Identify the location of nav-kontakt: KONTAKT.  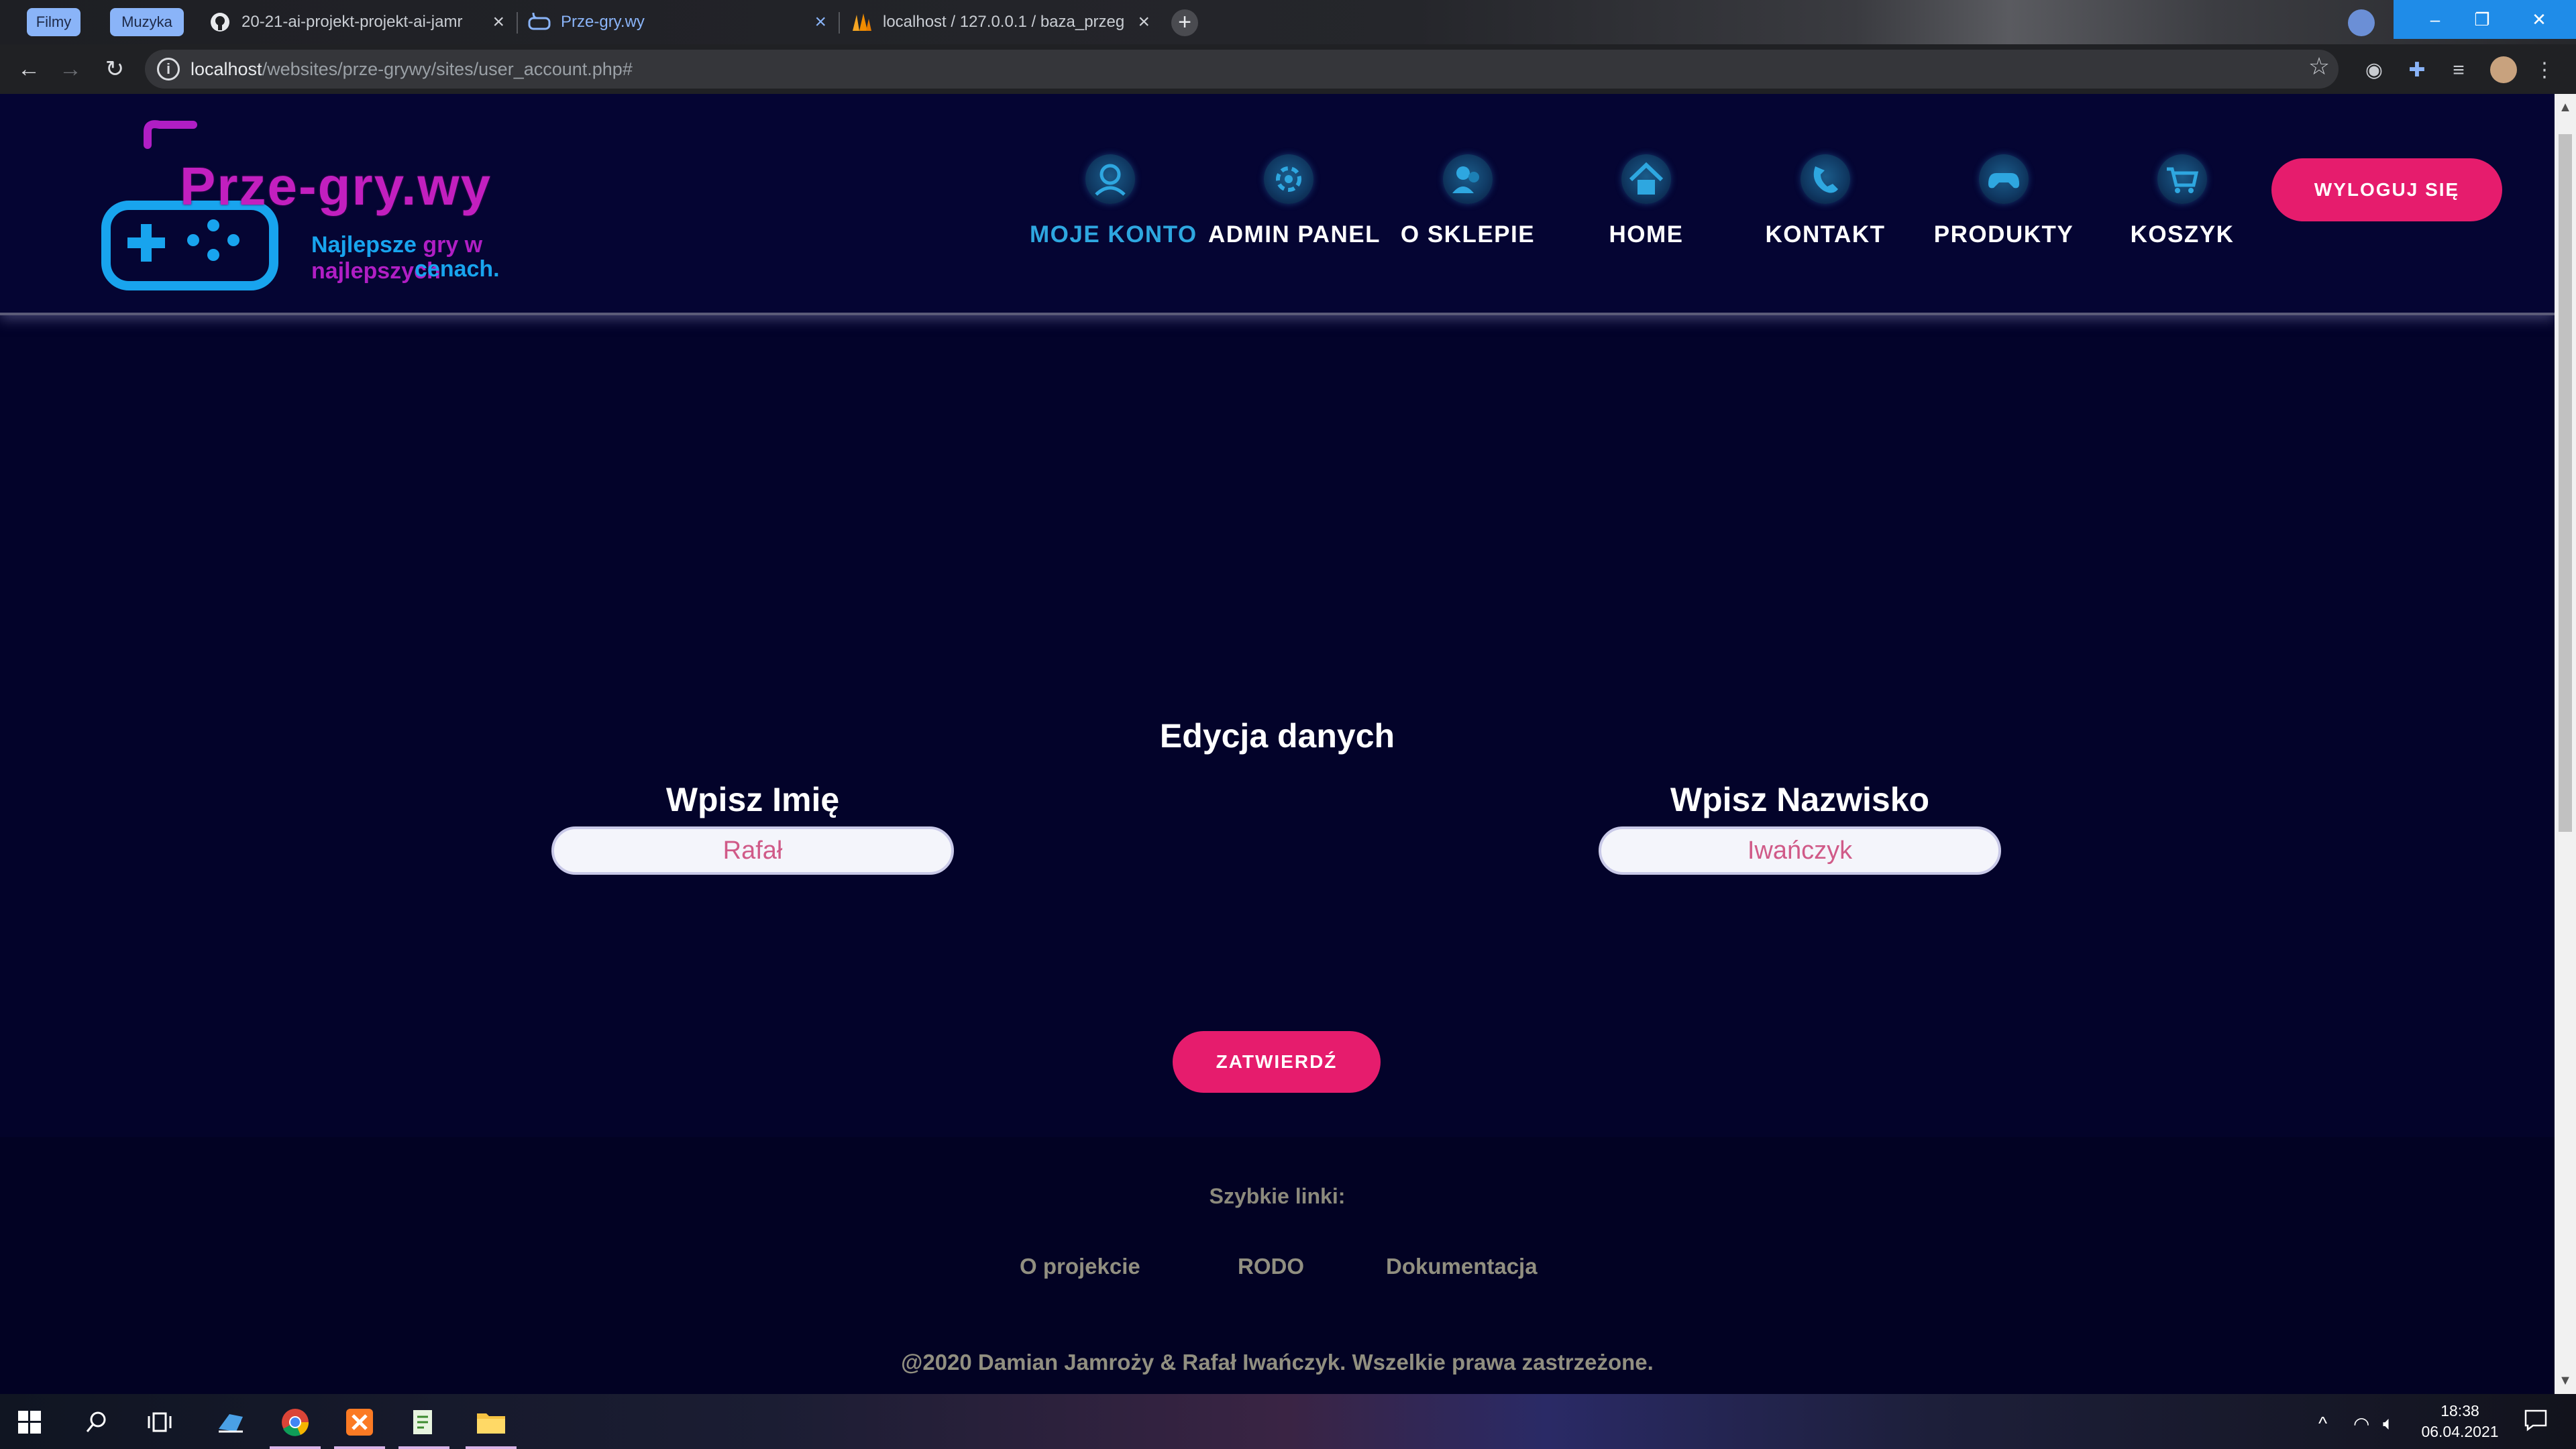
(1825, 221).